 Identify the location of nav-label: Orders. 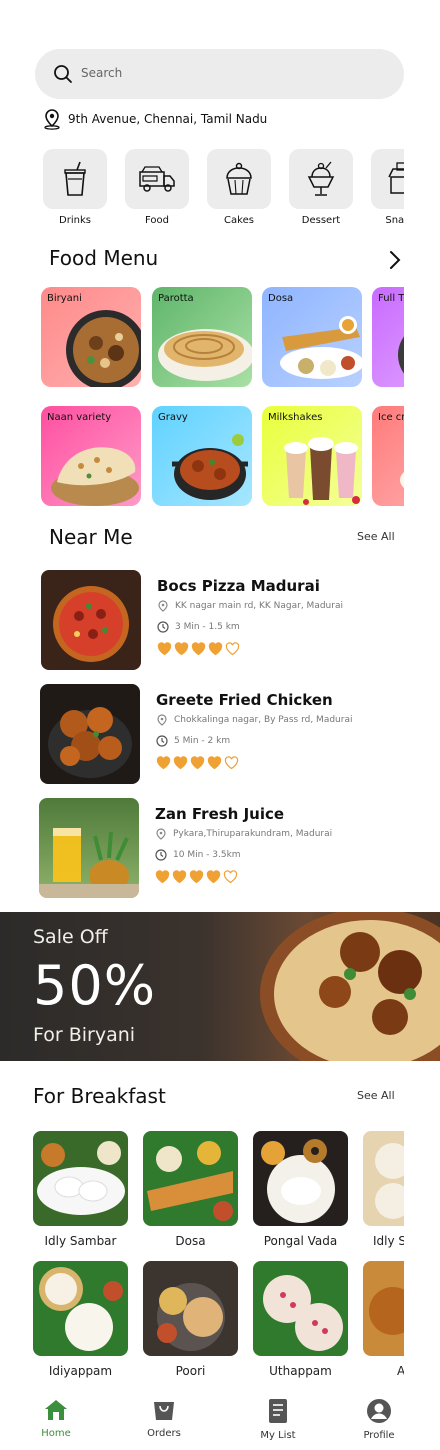
(164, 1433).